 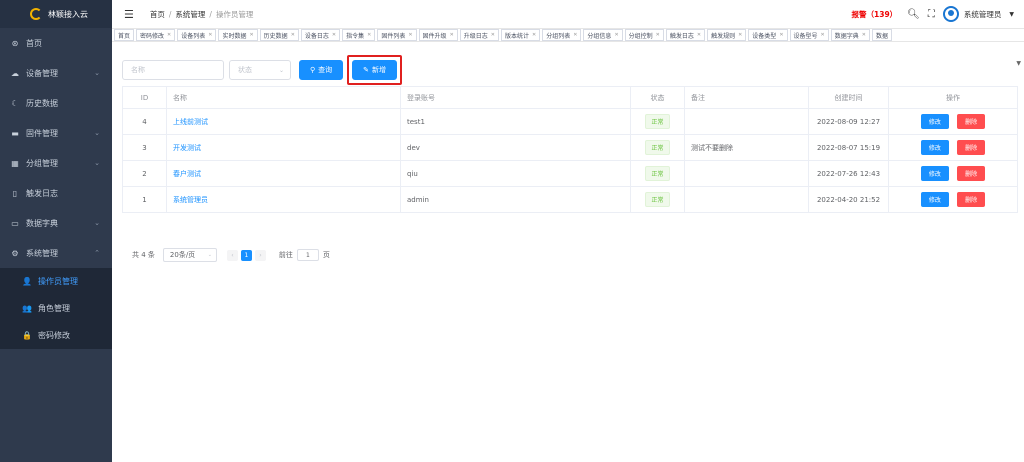 I want to click on tag-label: 数据, so click(x=881, y=36).